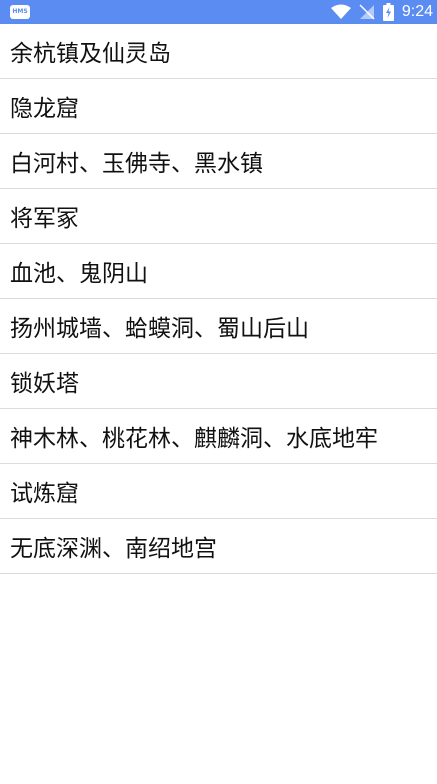 This screenshot has width=437, height=784. What do you see at coordinates (218, 12) in the screenshot?
I see `status-bar: HMS 9:24` at bounding box center [218, 12].